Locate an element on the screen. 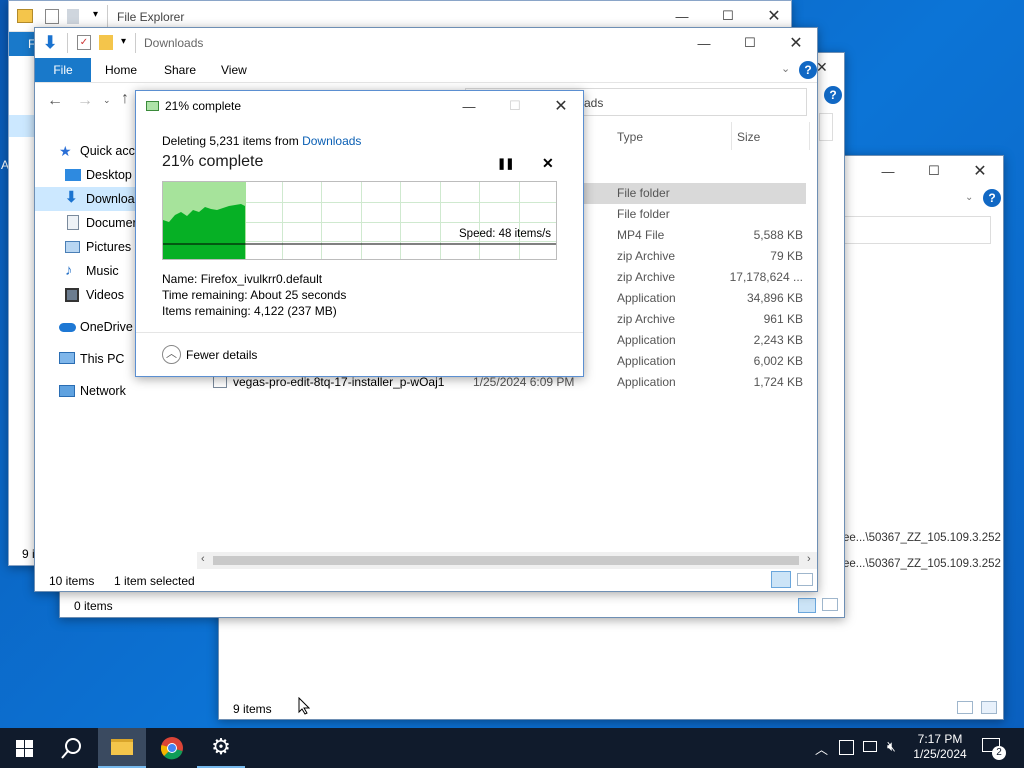 The width and height of the screenshot is (1024, 768). ribbon-tab-home: Home is located at coordinates (121, 70).